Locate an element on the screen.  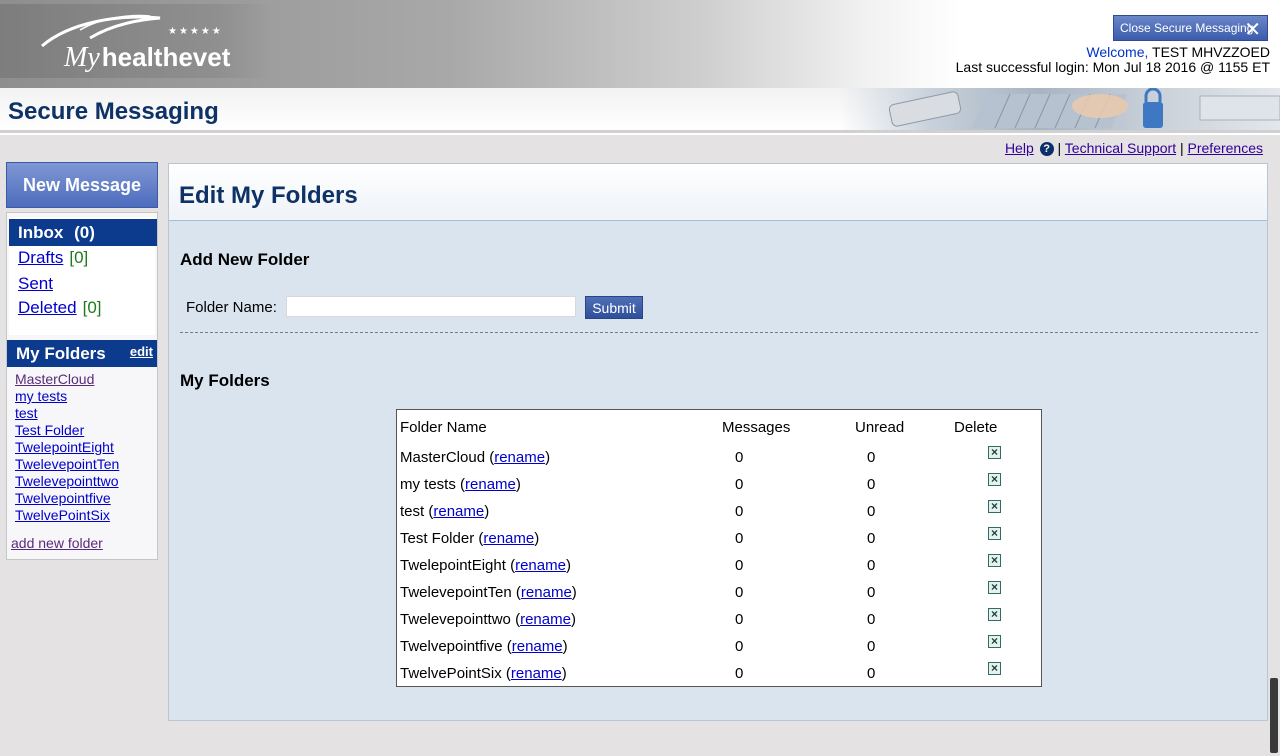
deleted-count: [0] is located at coordinates (92, 307).